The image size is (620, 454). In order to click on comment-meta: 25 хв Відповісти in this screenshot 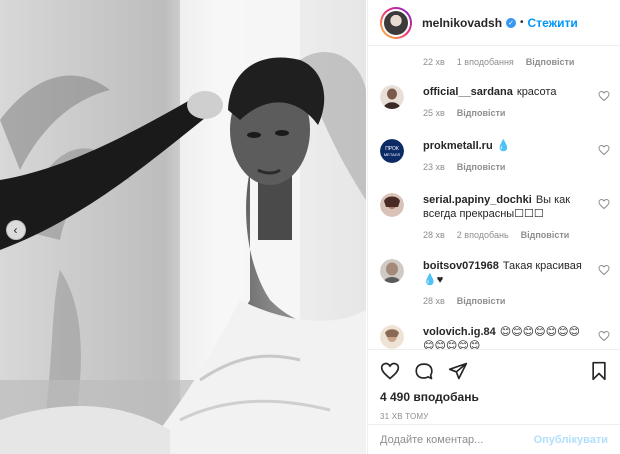, I will do `click(505, 113)`.